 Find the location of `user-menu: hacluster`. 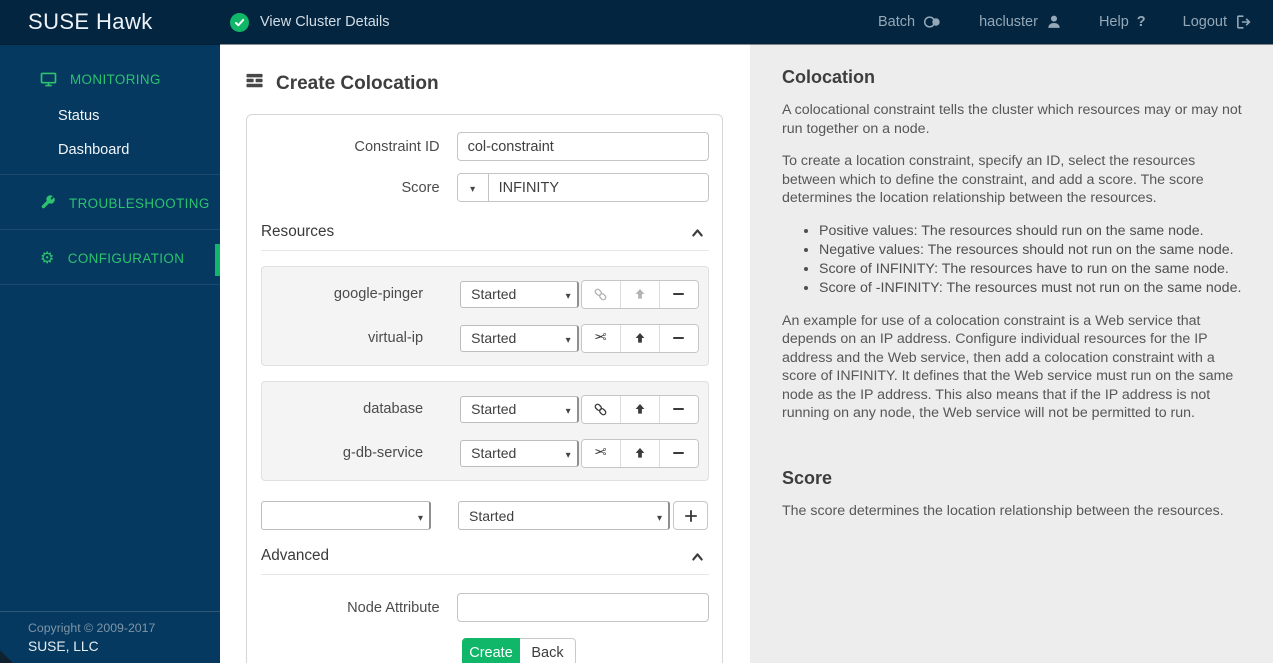

user-menu: hacluster is located at coordinates (1020, 22).